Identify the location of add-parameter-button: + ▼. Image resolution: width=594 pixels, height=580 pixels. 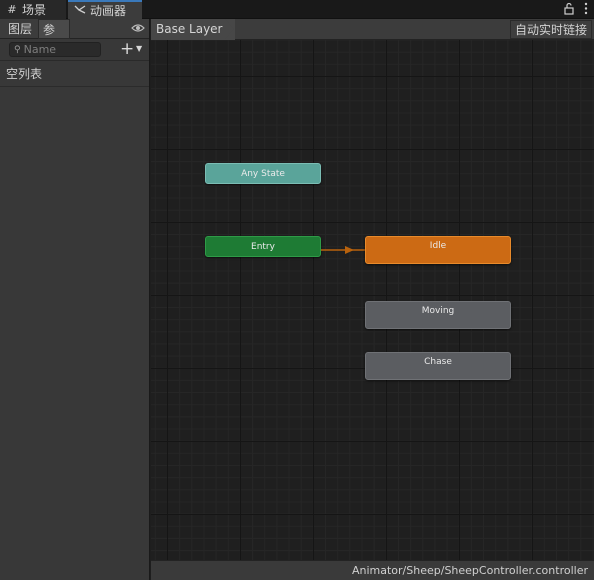
(133, 49).